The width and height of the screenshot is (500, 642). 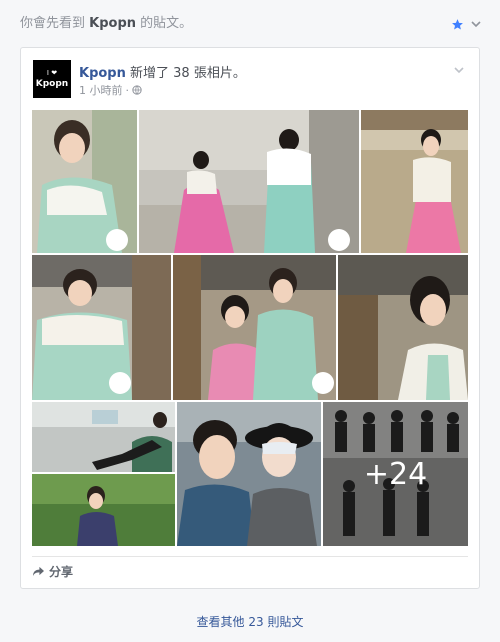 What do you see at coordinates (188, 73) in the screenshot?
I see `post-action-text: 新增了 38 張相片。` at bounding box center [188, 73].